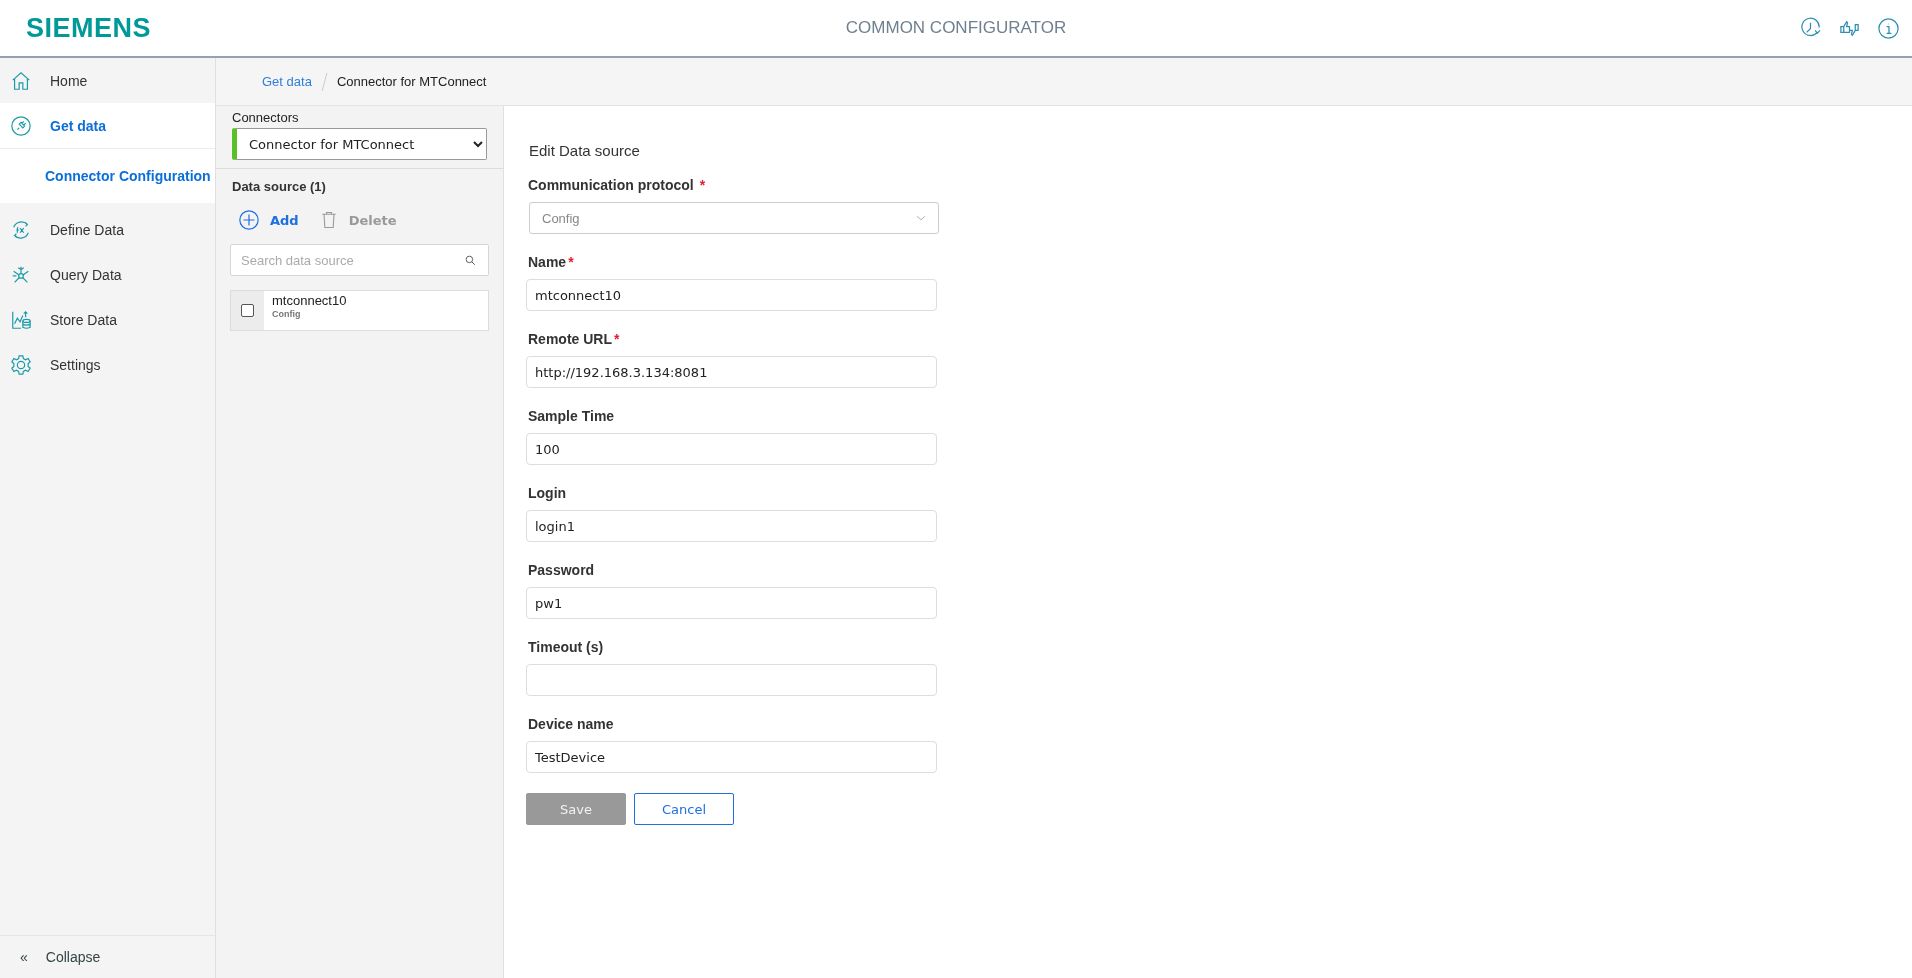 This screenshot has width=1912, height=978. Describe the element at coordinates (731, 757) in the screenshot. I see `input-field: TestDevice` at that location.